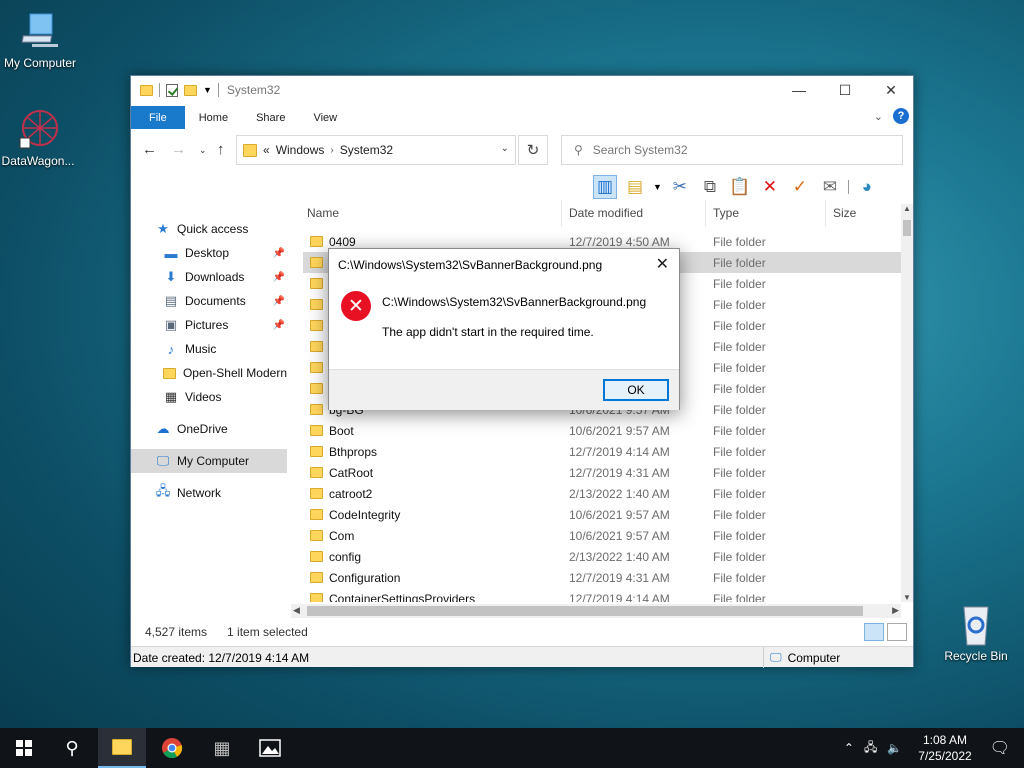 This screenshot has width=1024, height=768. Describe the element at coordinates (907, 208) in the screenshot. I see `scroll-up-icon: ▲` at that location.